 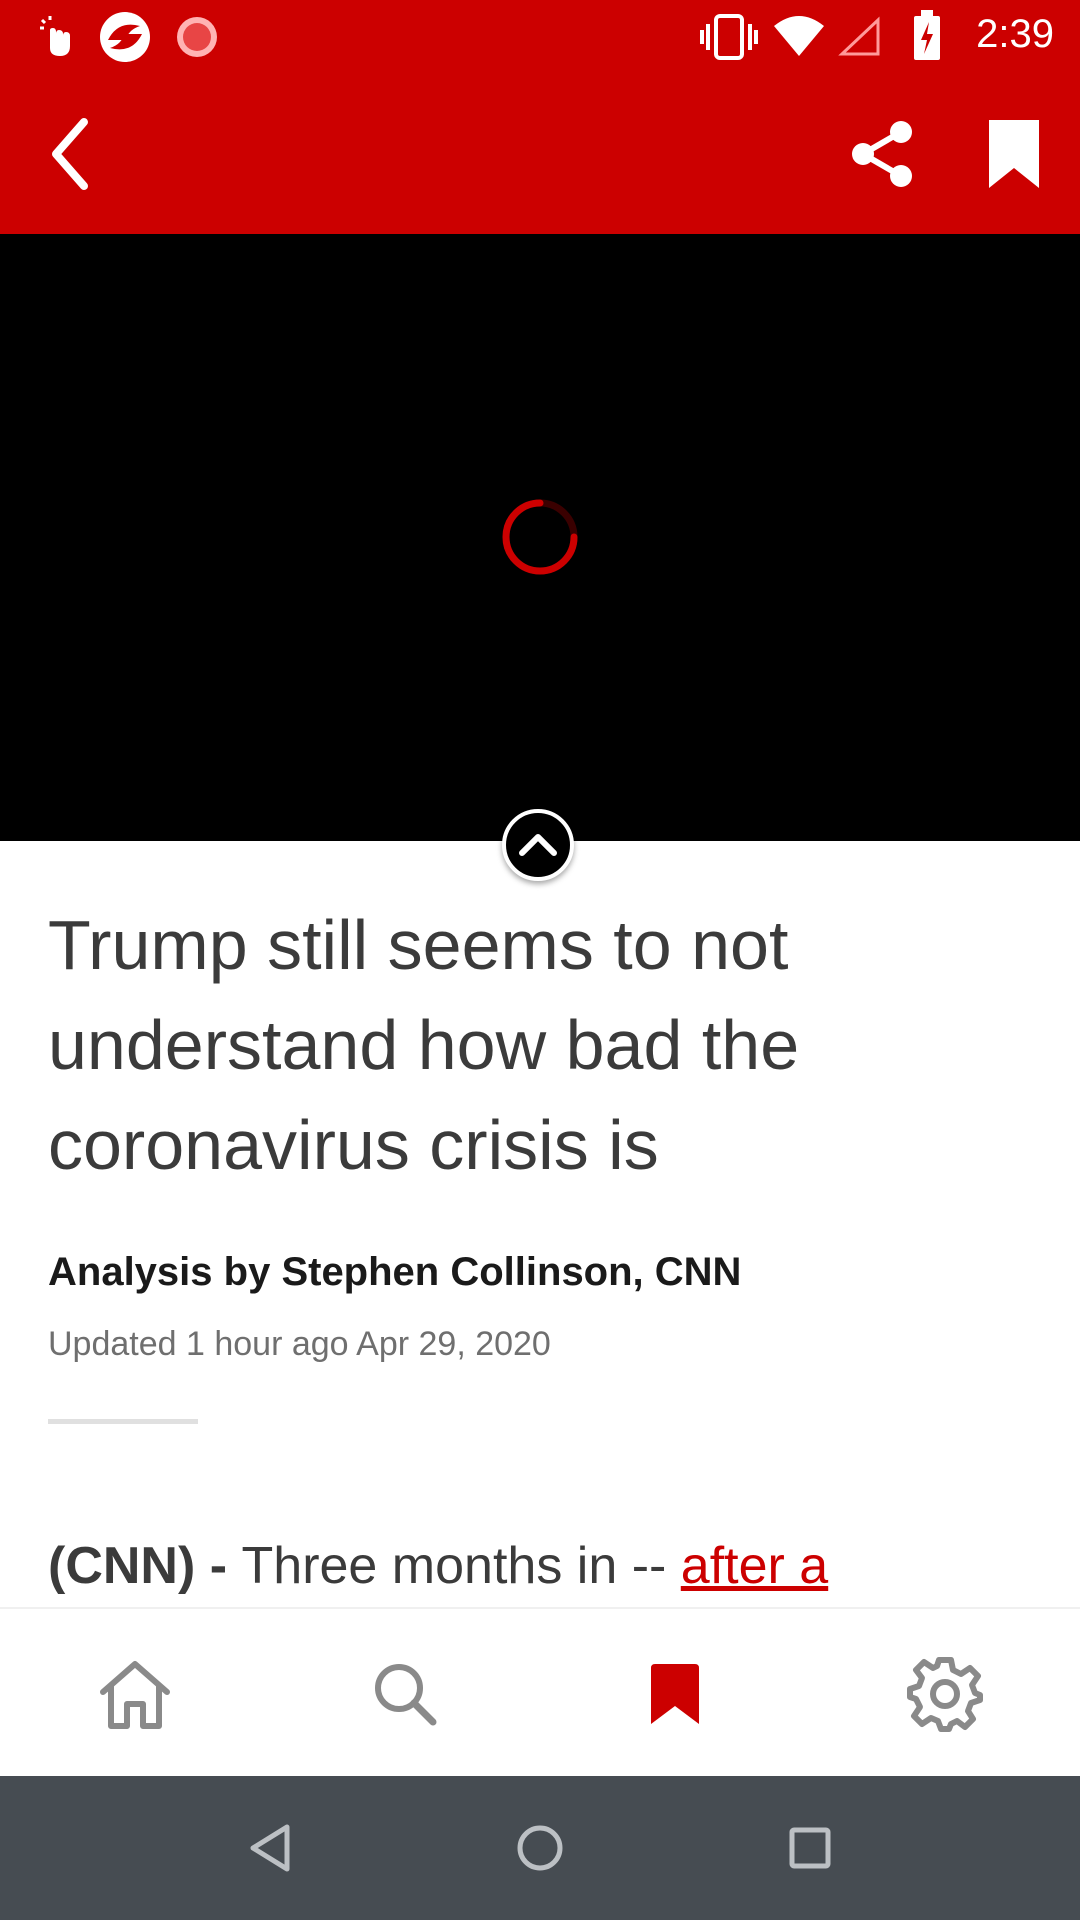 I want to click on recents-square-icon, so click(x=810, y=1848).